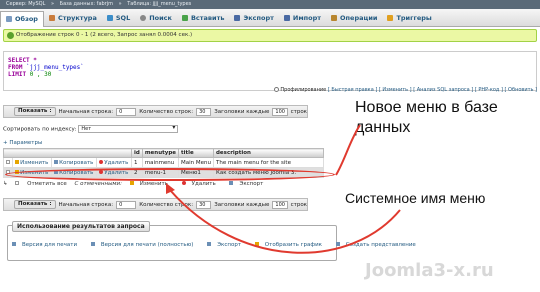  What do you see at coordinates (429, 270) in the screenshot?
I see `watermark: Joomla3-x.ru` at bounding box center [429, 270].